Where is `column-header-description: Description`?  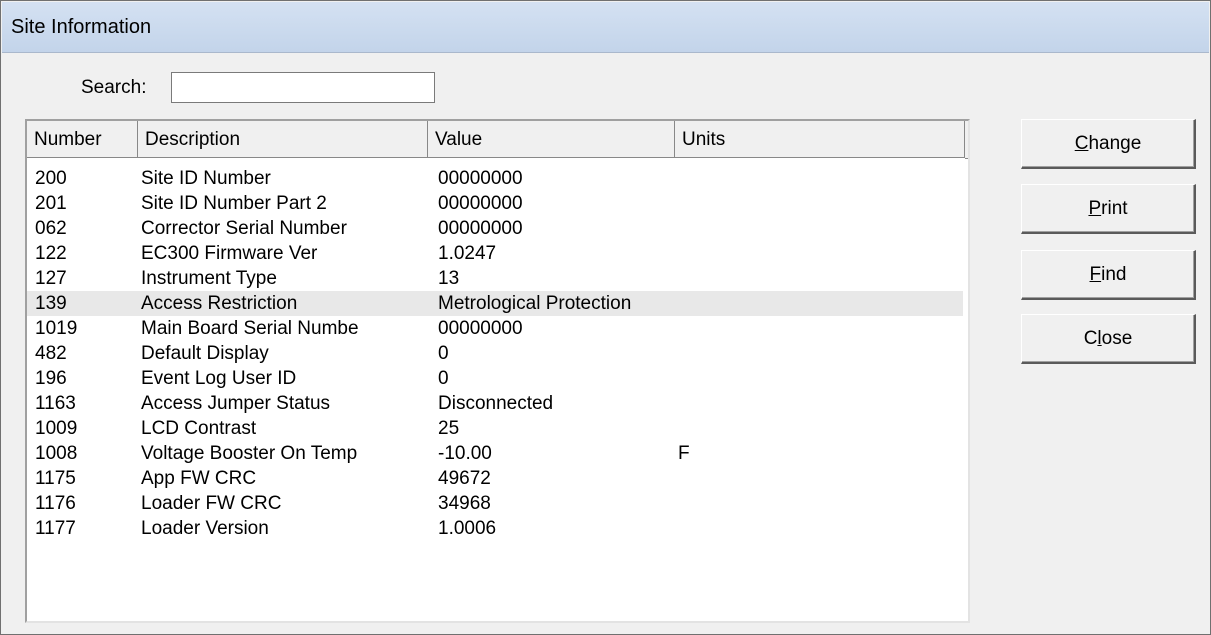 column-header-description: Description is located at coordinates (283, 139).